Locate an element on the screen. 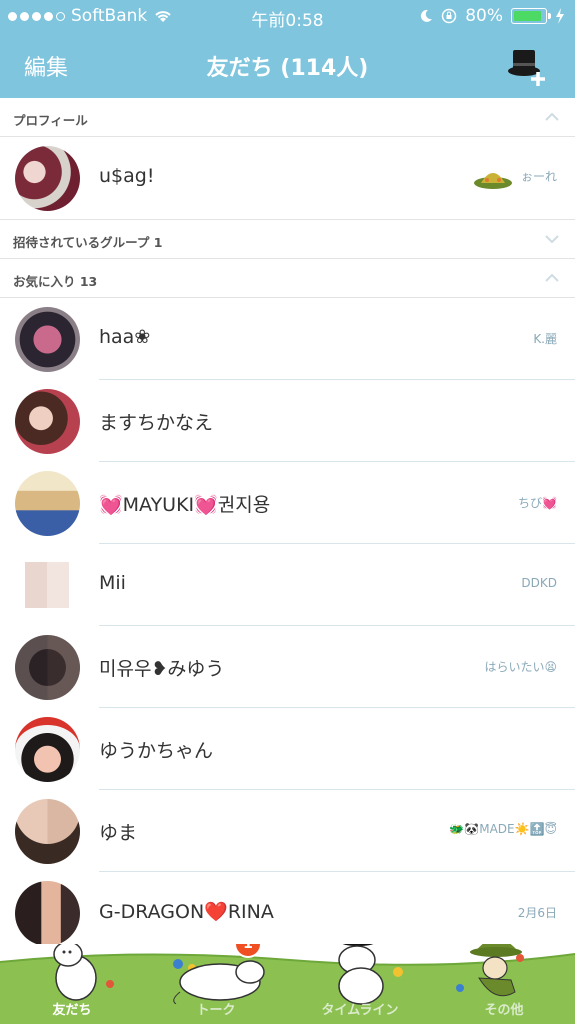 This screenshot has width=575, height=1024. status-bar: SoftBank 午前0:58 80% is located at coordinates (287, 17).